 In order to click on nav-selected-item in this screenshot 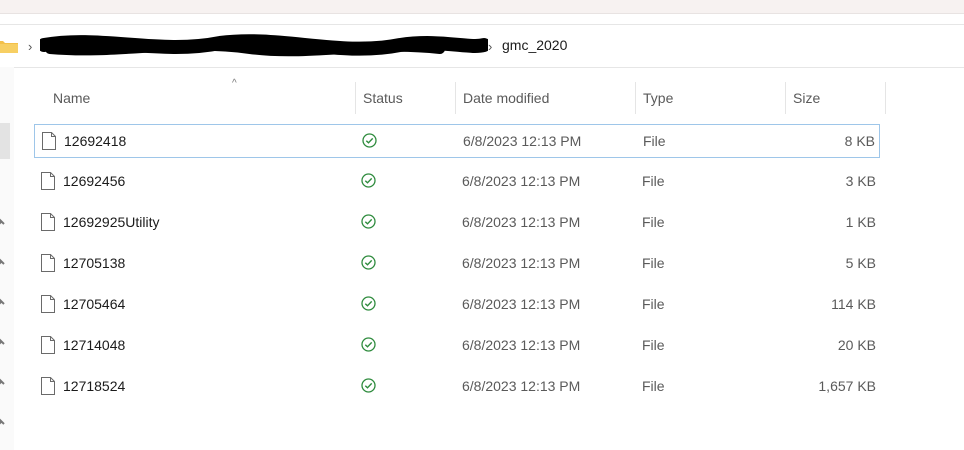, I will do `click(5, 141)`.